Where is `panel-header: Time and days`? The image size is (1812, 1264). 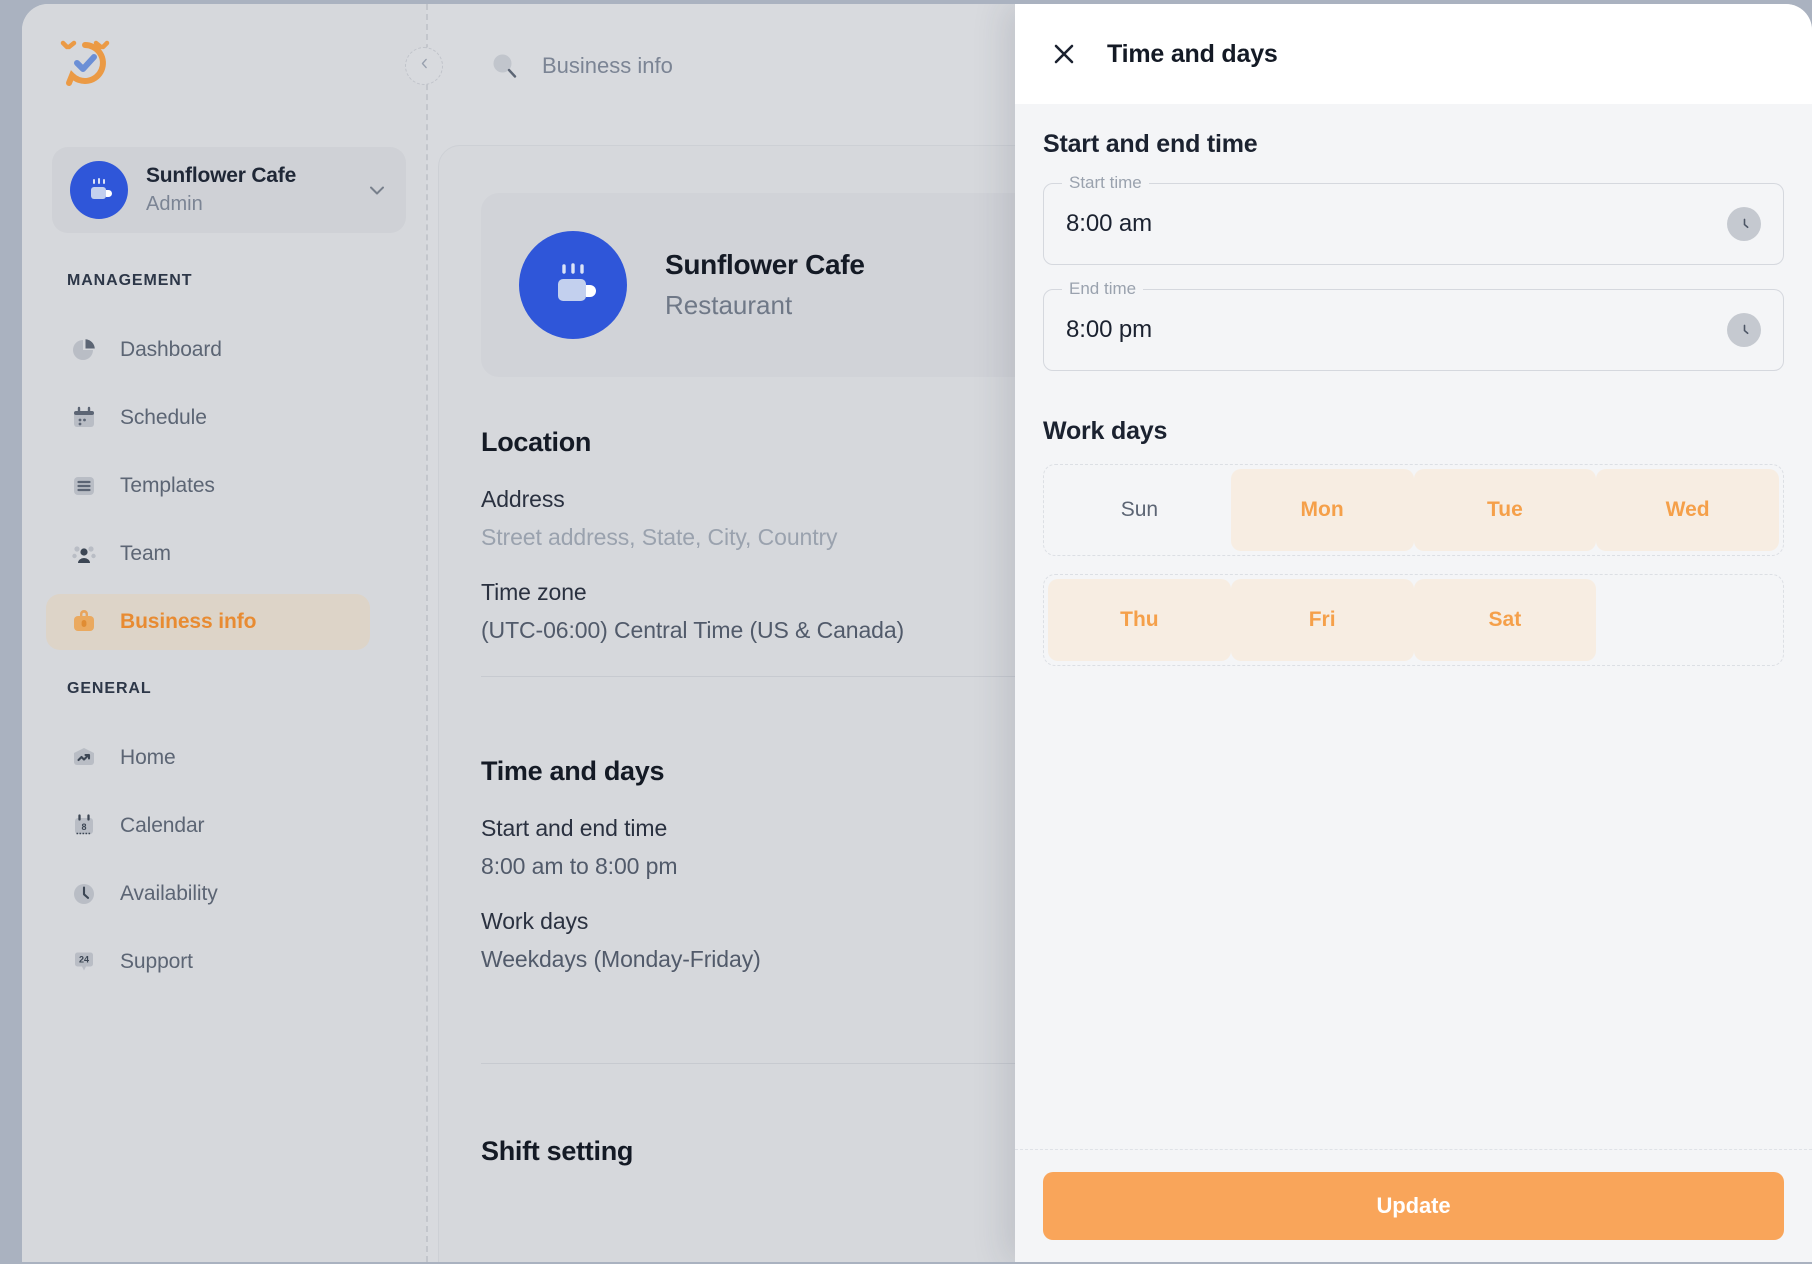 panel-header: Time and days is located at coordinates (1413, 54).